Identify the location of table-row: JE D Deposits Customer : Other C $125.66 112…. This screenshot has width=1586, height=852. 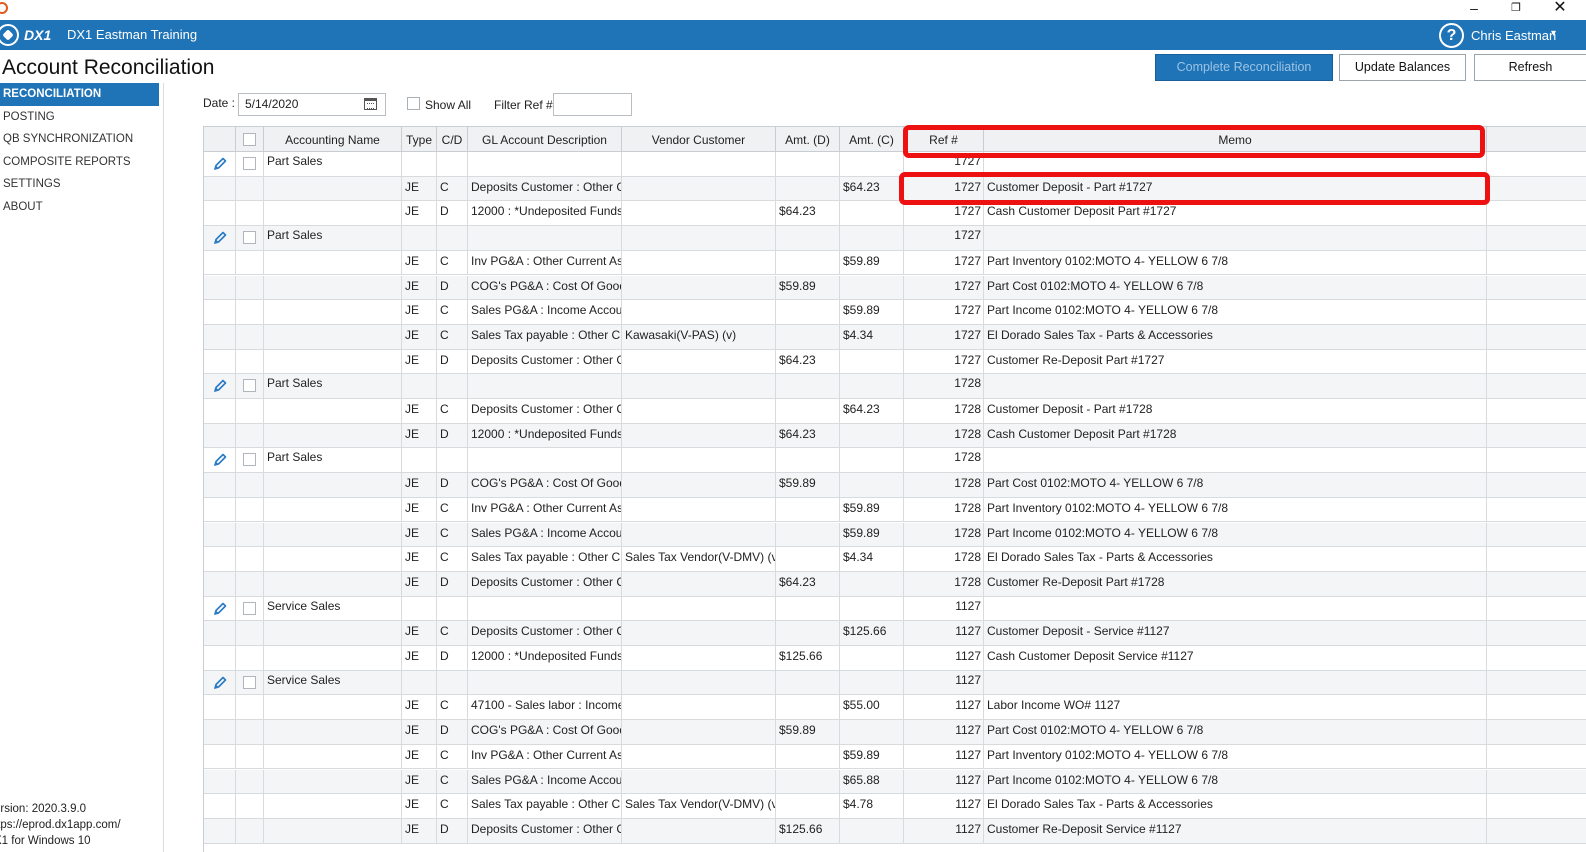
(895, 831).